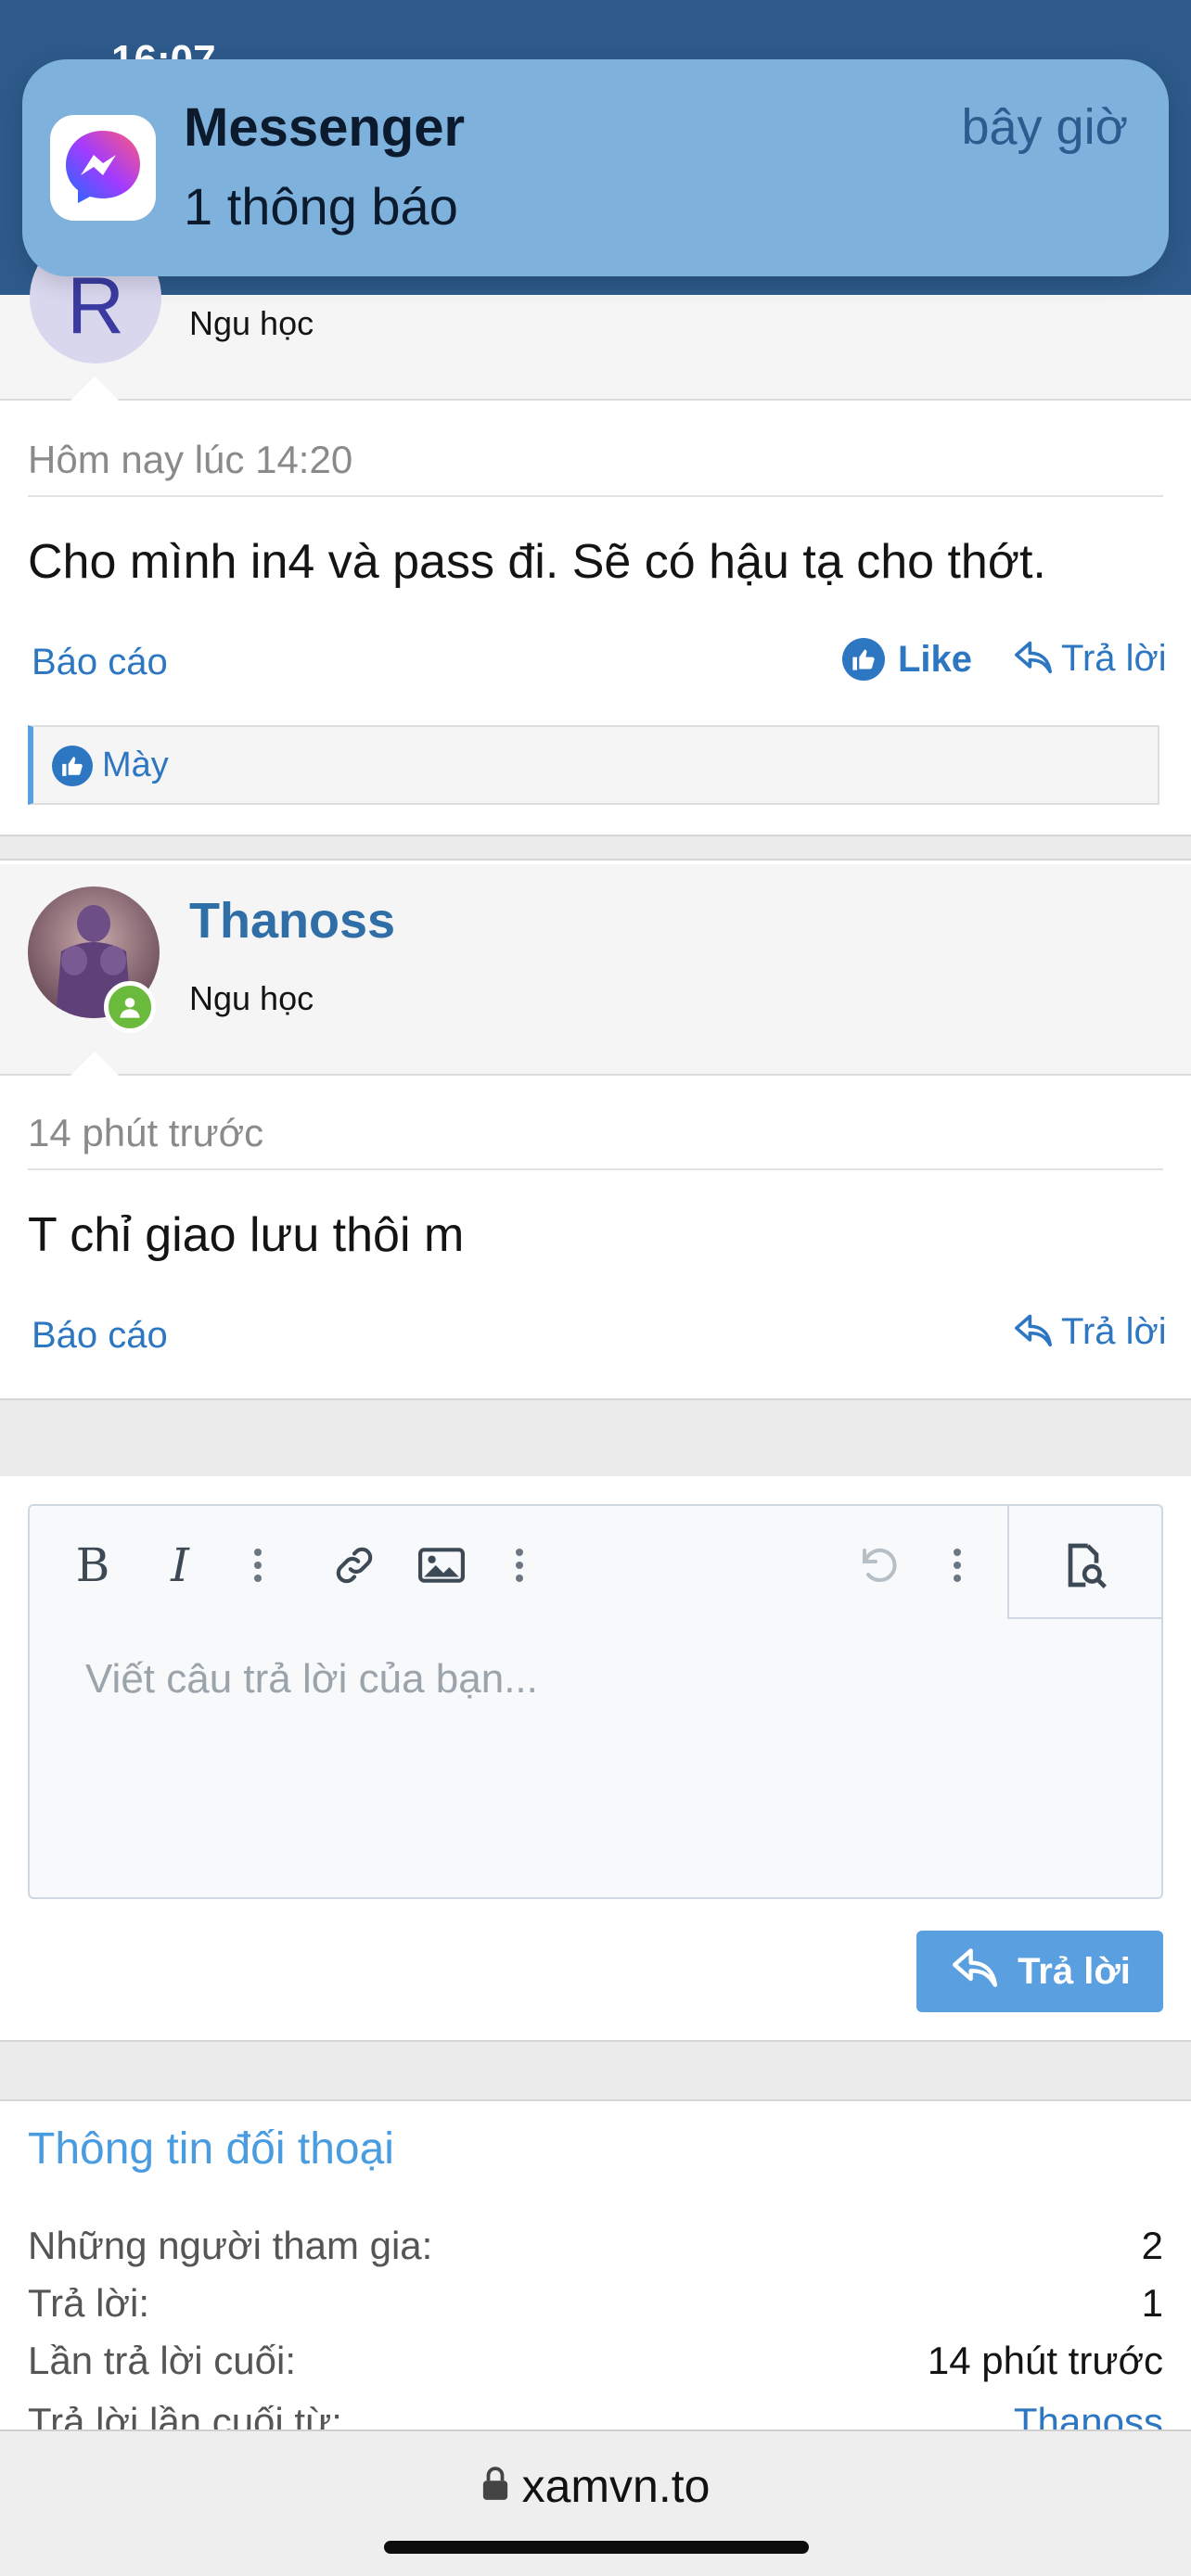  What do you see at coordinates (292, 921) in the screenshot?
I see `username: Thanoss` at bounding box center [292, 921].